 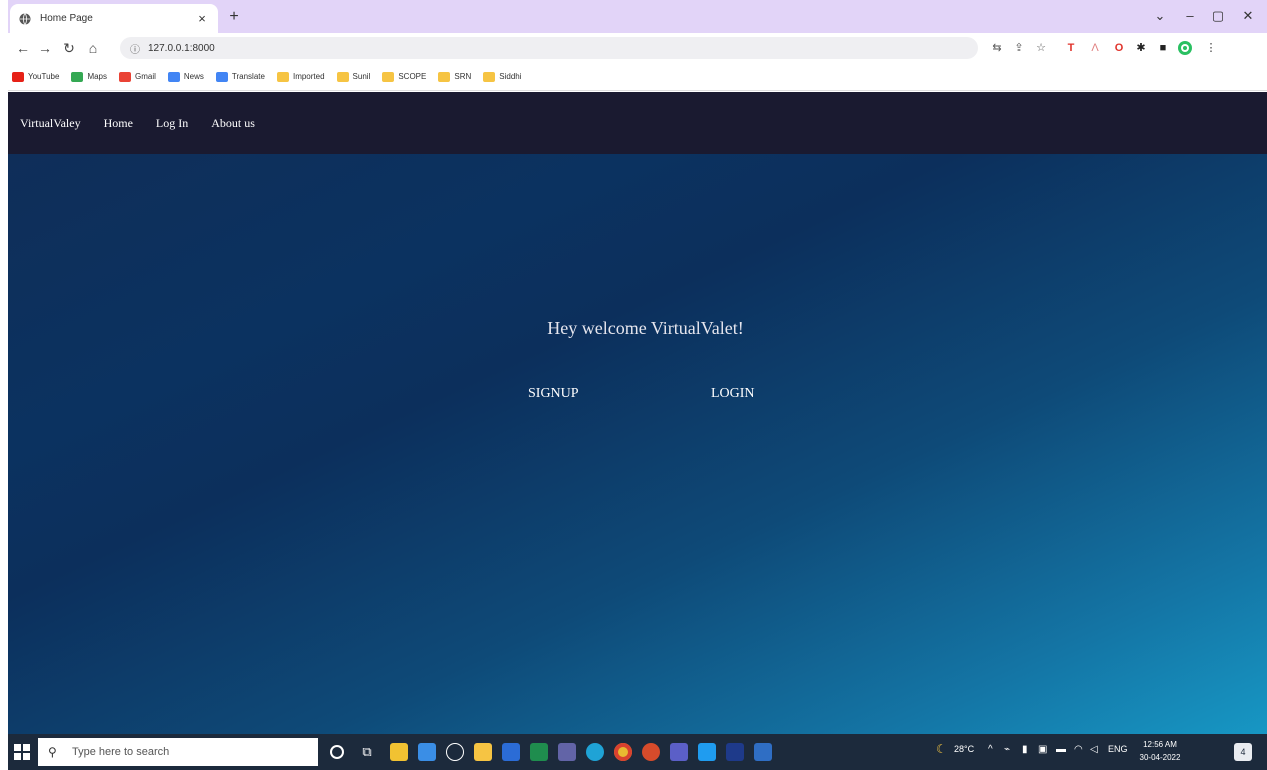 I want to click on powershell-icon, so click(x=735, y=752).